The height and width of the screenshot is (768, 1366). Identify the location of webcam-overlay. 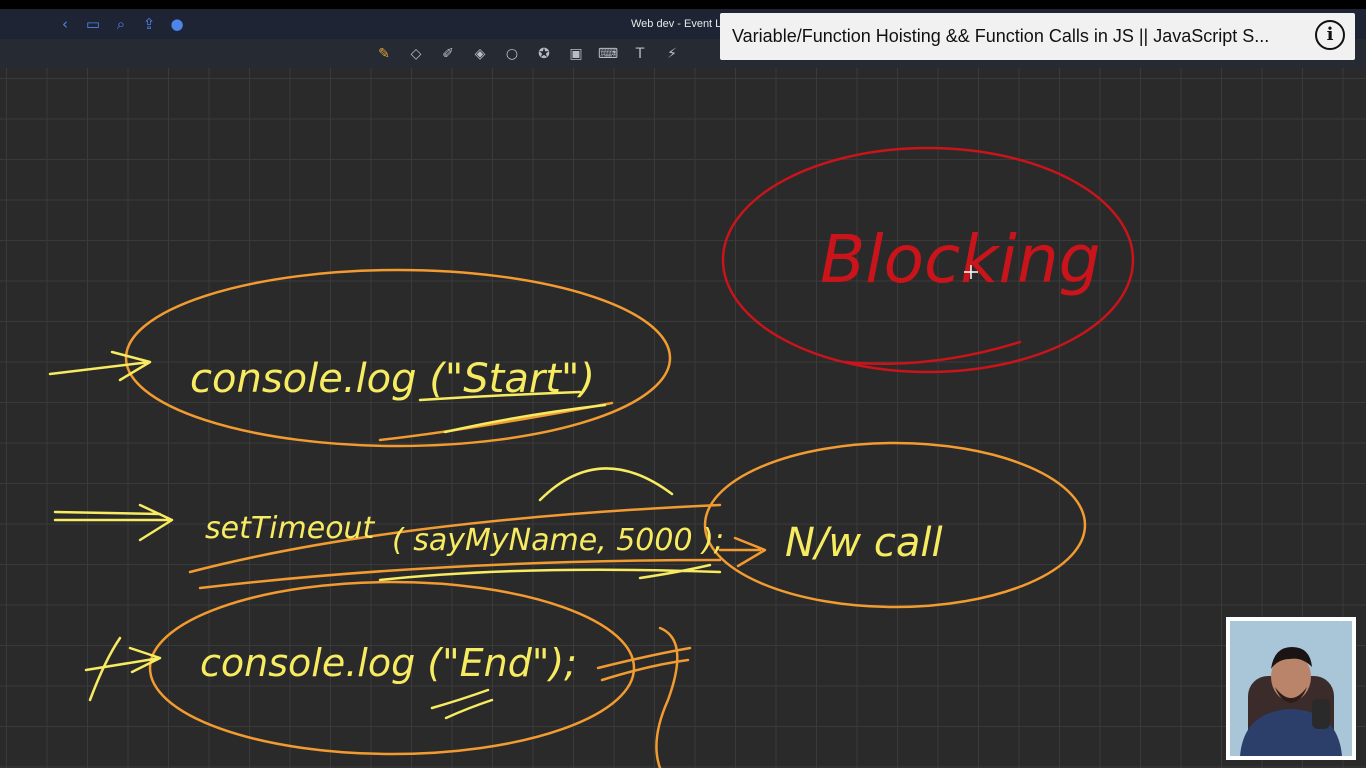
(1291, 688).